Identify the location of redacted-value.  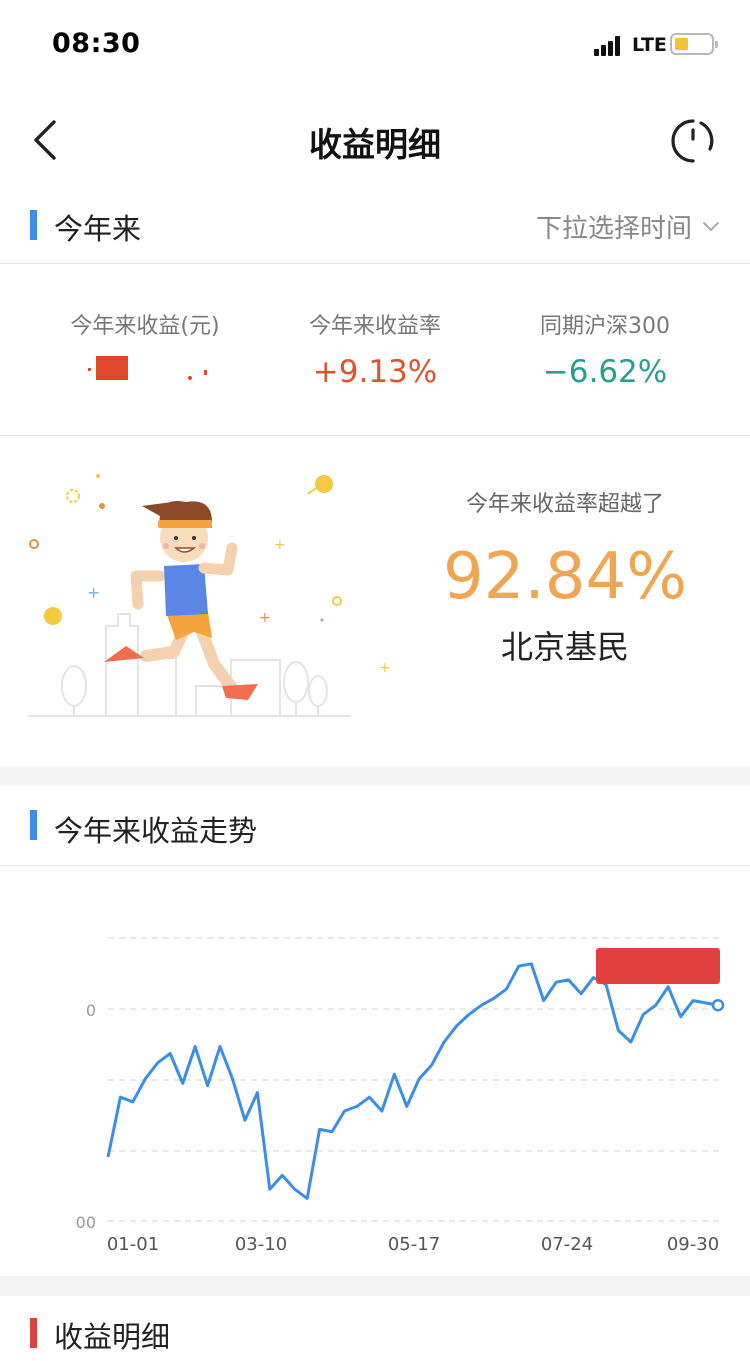
(145, 369).